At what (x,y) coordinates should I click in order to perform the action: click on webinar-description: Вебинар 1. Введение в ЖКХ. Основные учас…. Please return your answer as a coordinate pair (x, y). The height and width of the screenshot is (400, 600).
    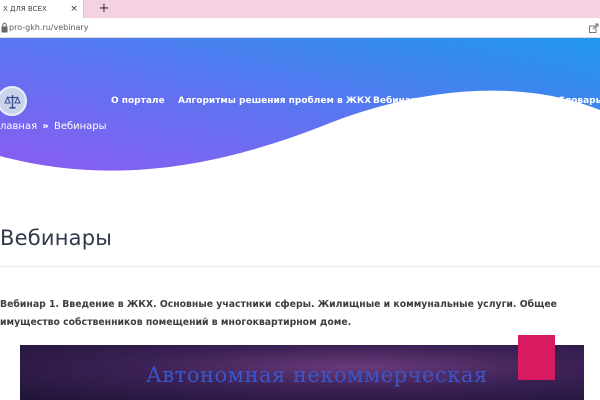
    Looking at the image, I should click on (278, 313).